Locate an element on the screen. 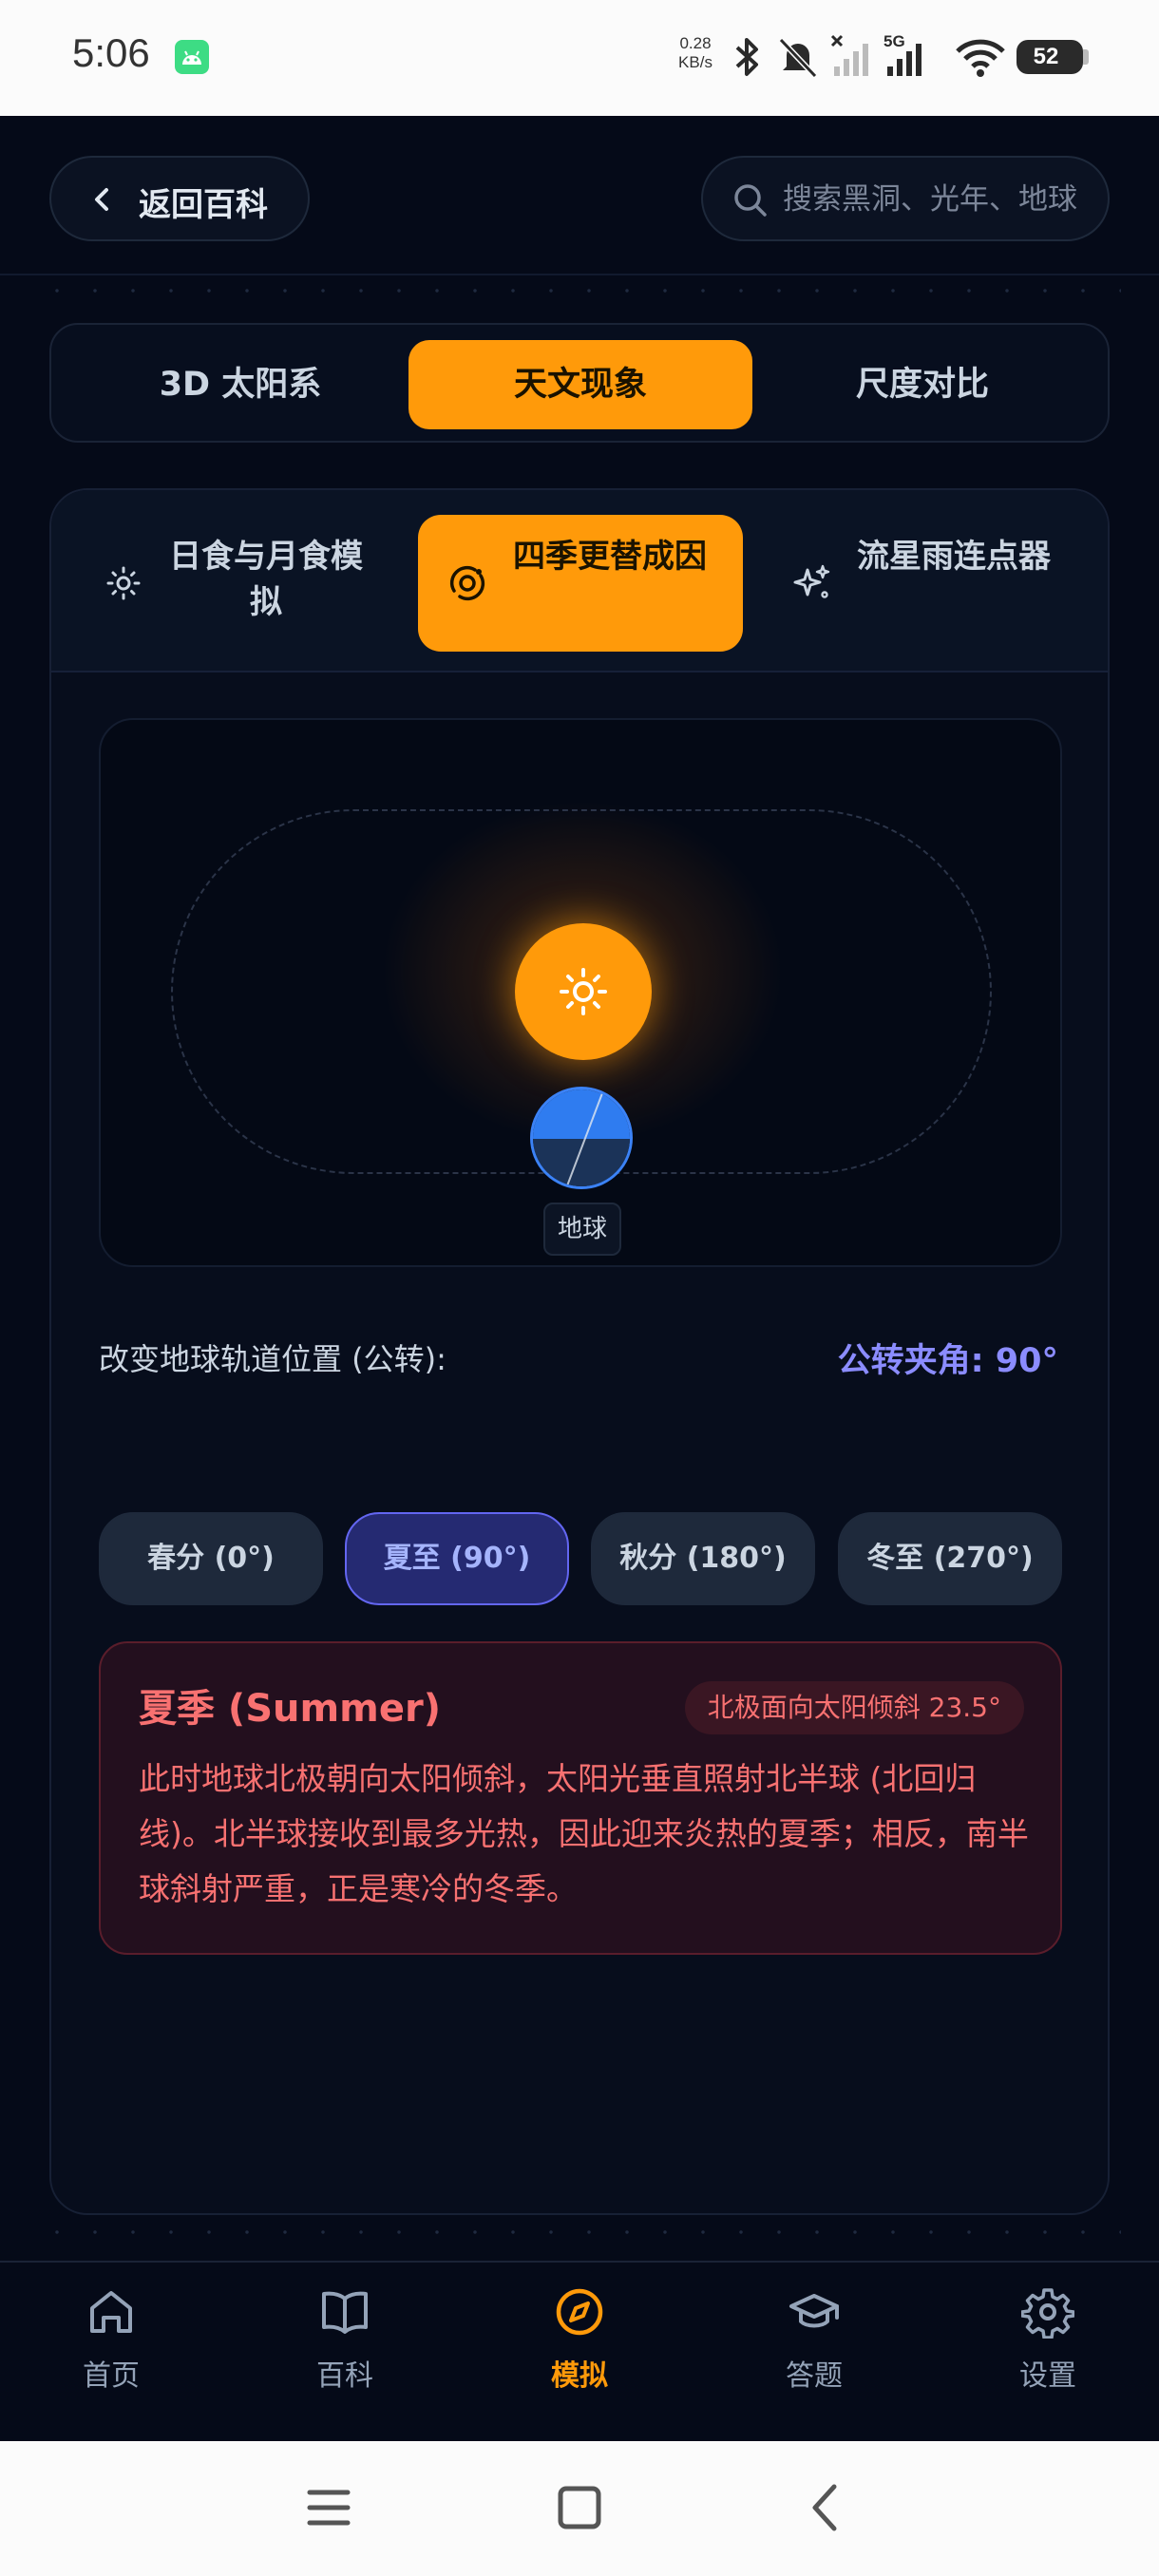 The height and width of the screenshot is (2576, 1159). nav-encyclopedia: 百科 is located at coordinates (345, 2347).